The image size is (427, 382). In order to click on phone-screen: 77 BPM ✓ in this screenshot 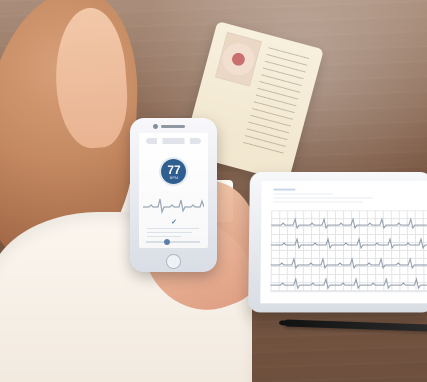, I will do `click(173, 190)`.